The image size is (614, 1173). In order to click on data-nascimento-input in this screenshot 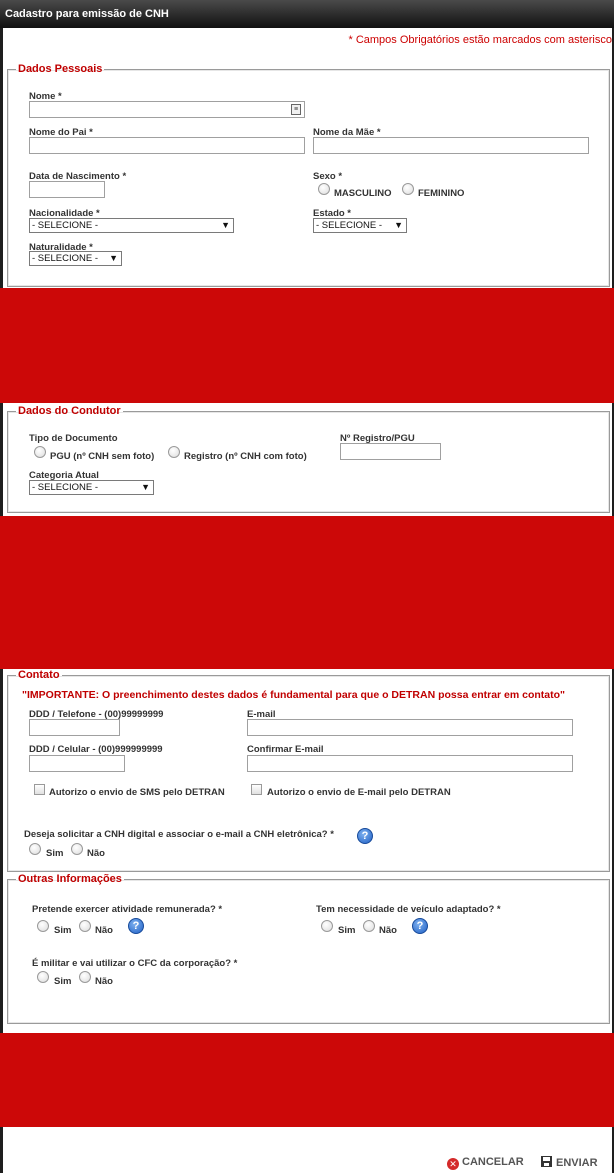, I will do `click(67, 189)`.